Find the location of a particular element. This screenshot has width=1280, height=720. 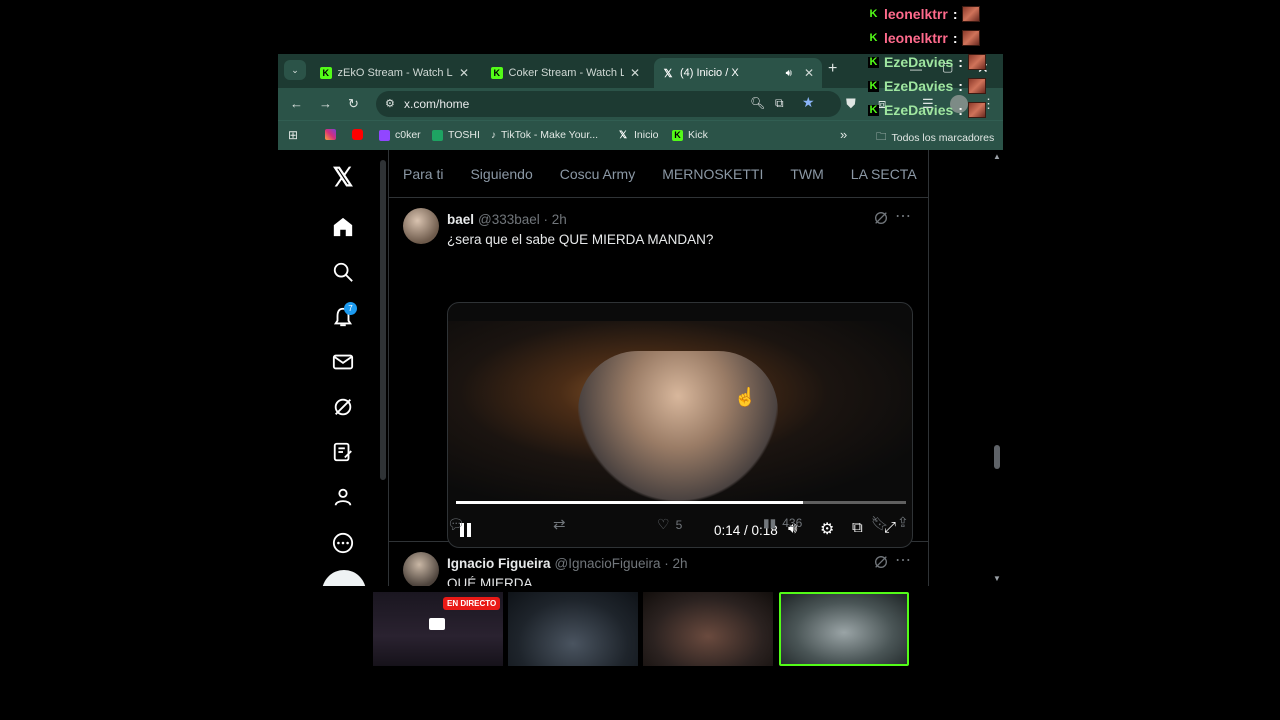

page-scrollbar: ▲ ▼ is located at coordinates (997, 368).